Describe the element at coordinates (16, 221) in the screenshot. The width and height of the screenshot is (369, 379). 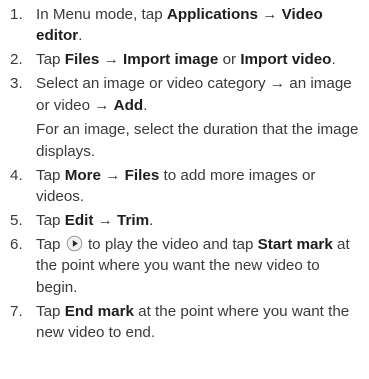
I see `step-number: 5.` at that location.